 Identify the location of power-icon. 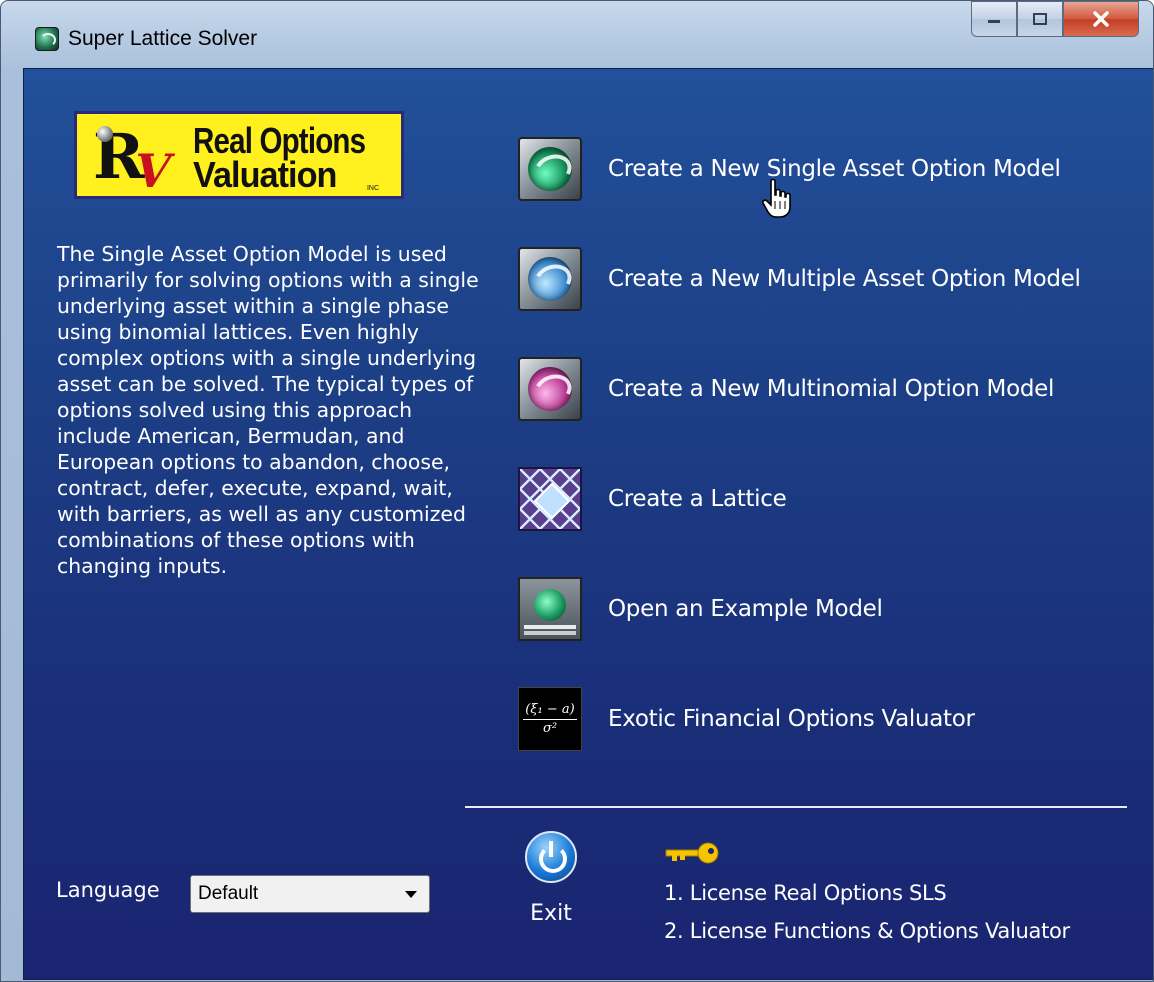
(551, 857).